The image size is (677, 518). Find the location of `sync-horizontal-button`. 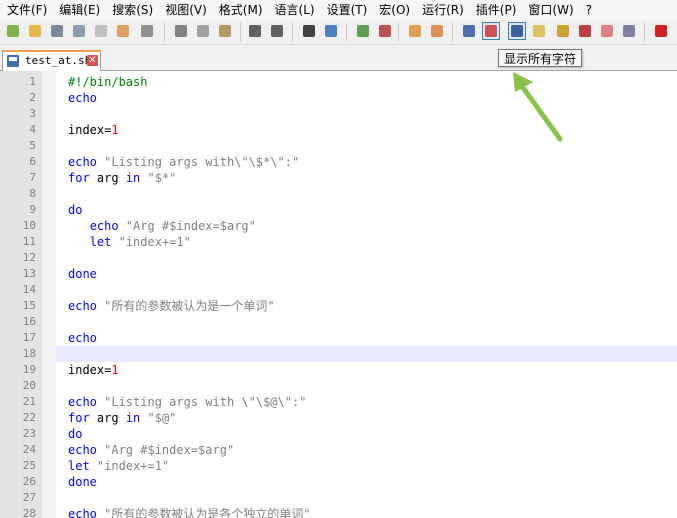

sync-horizontal-button is located at coordinates (437, 31).